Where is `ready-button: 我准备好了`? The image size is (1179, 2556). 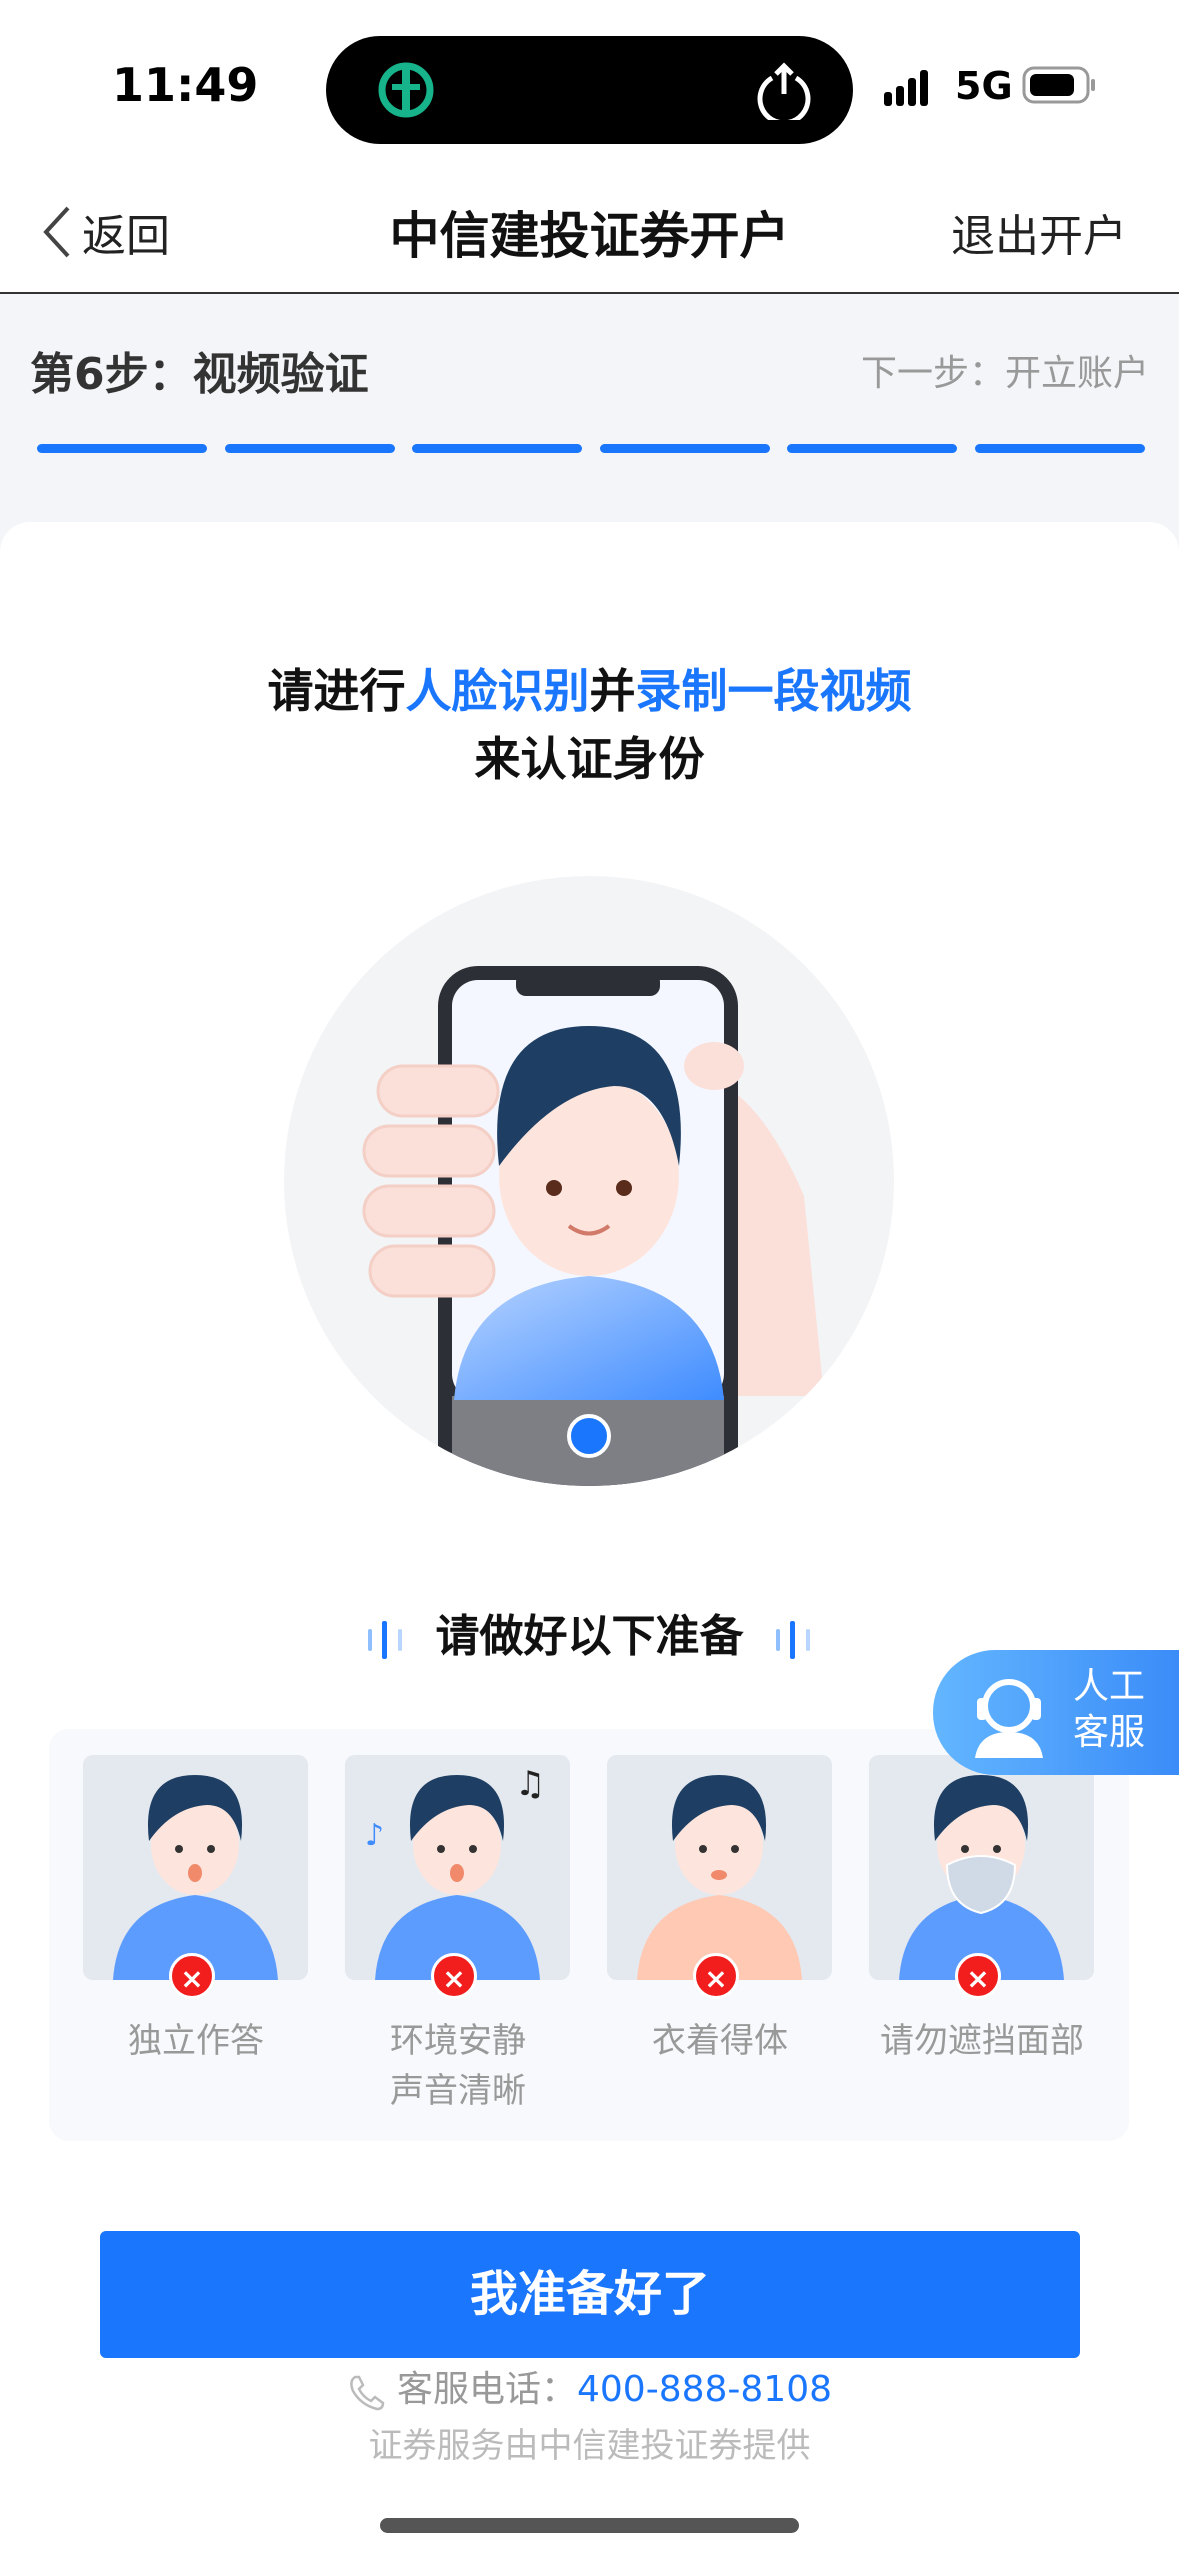 ready-button: 我准备好了 is located at coordinates (590, 2294).